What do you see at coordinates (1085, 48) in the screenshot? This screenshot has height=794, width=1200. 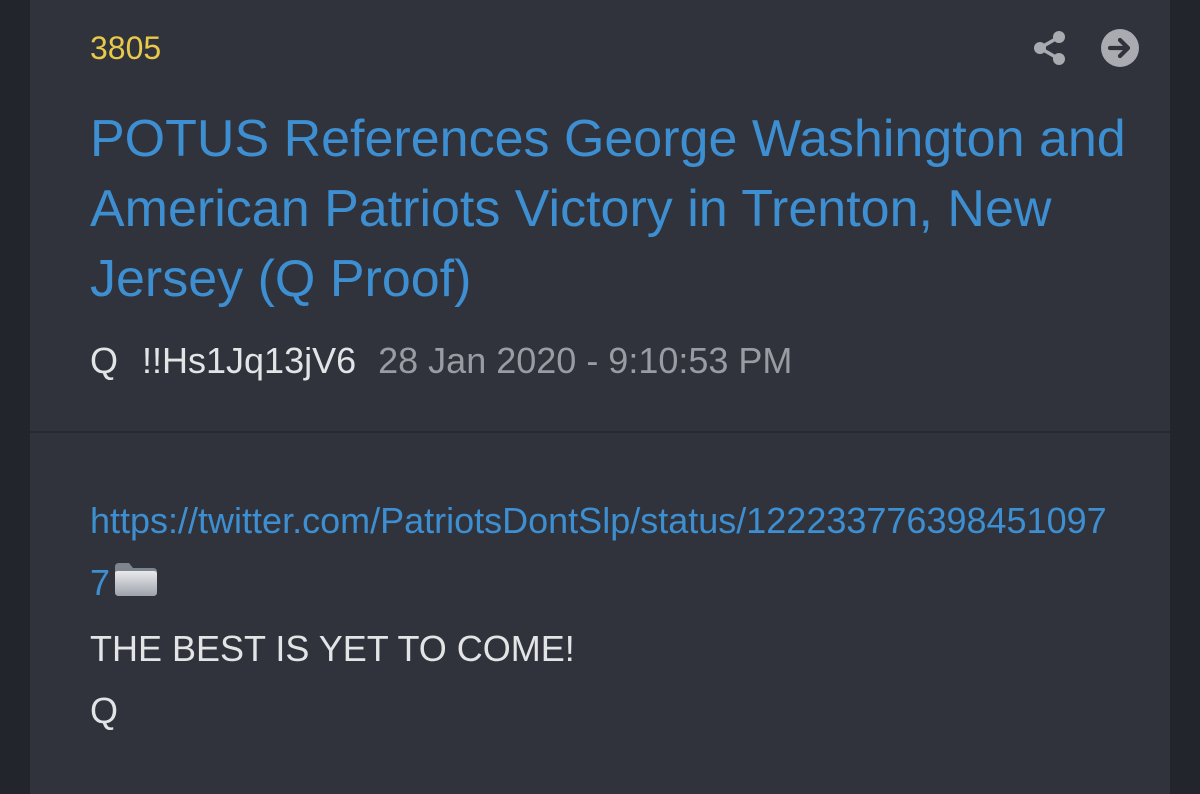 I see `post-actions` at bounding box center [1085, 48].